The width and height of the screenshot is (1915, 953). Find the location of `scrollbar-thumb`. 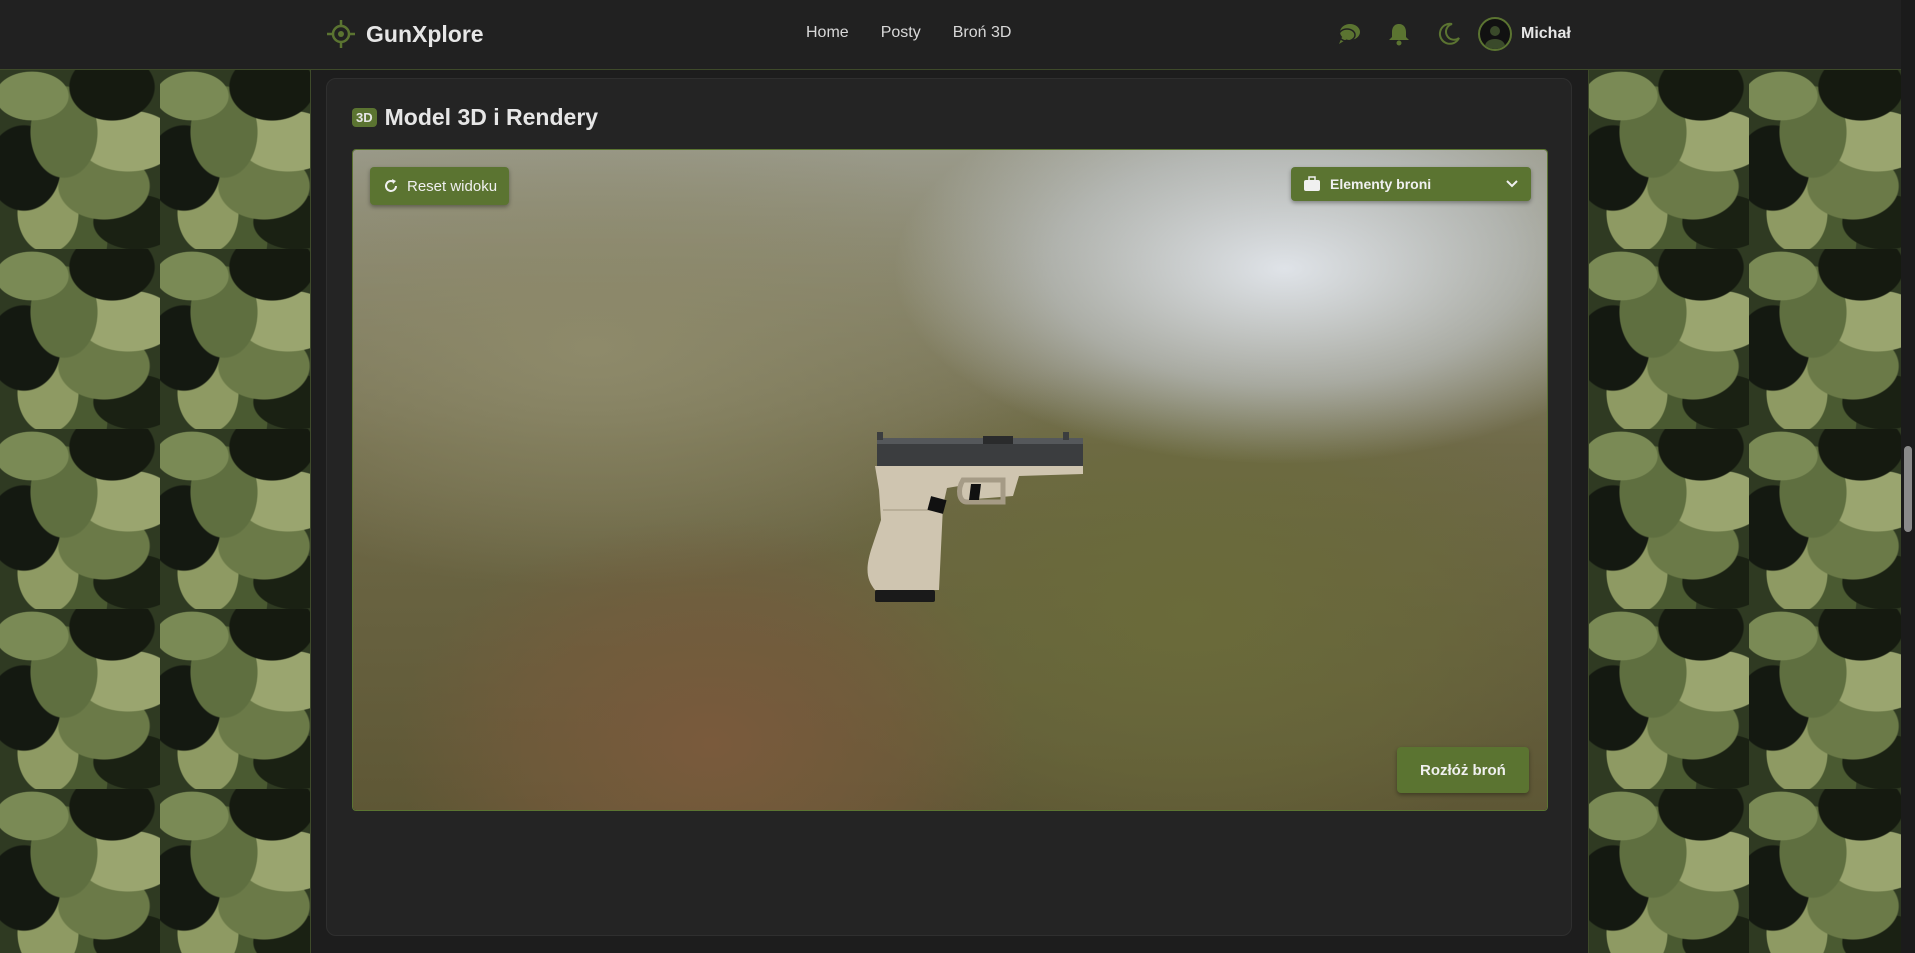

scrollbar-thumb is located at coordinates (1908, 489).